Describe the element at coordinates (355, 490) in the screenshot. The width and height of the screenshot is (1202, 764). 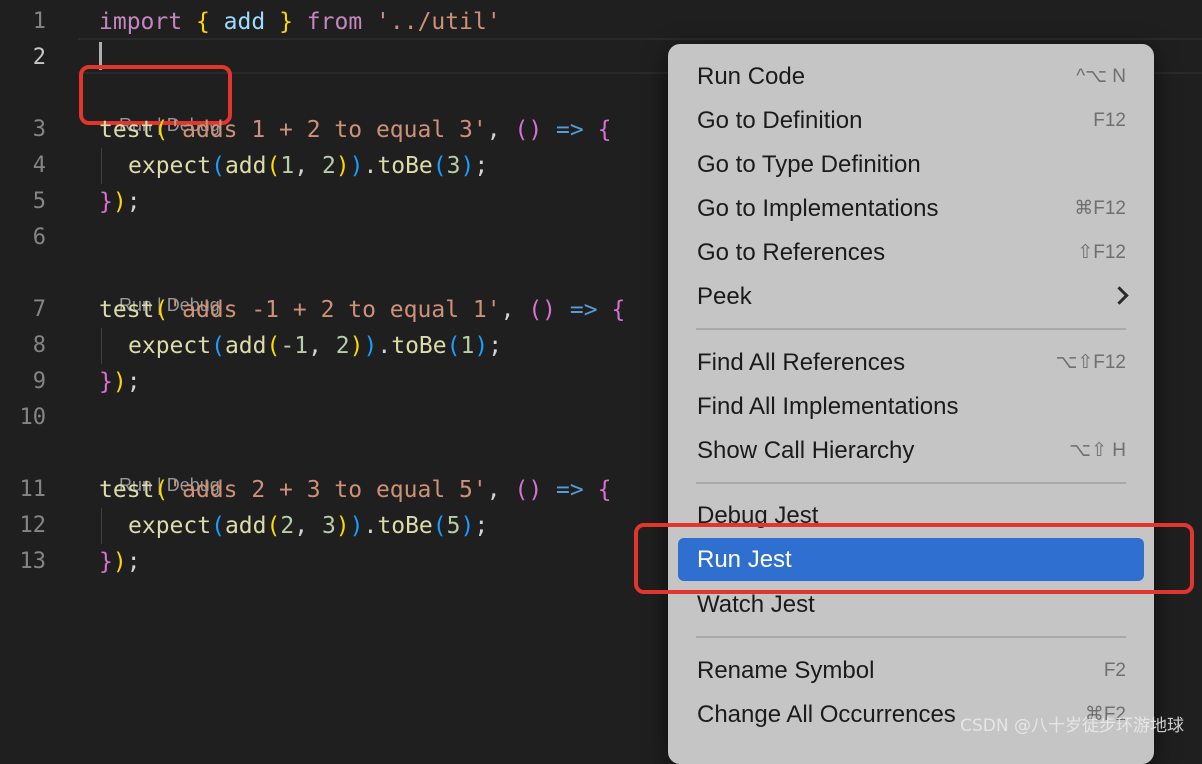
I see `code-text: test('adds 2 + 3 to equal 5', () => {` at that location.